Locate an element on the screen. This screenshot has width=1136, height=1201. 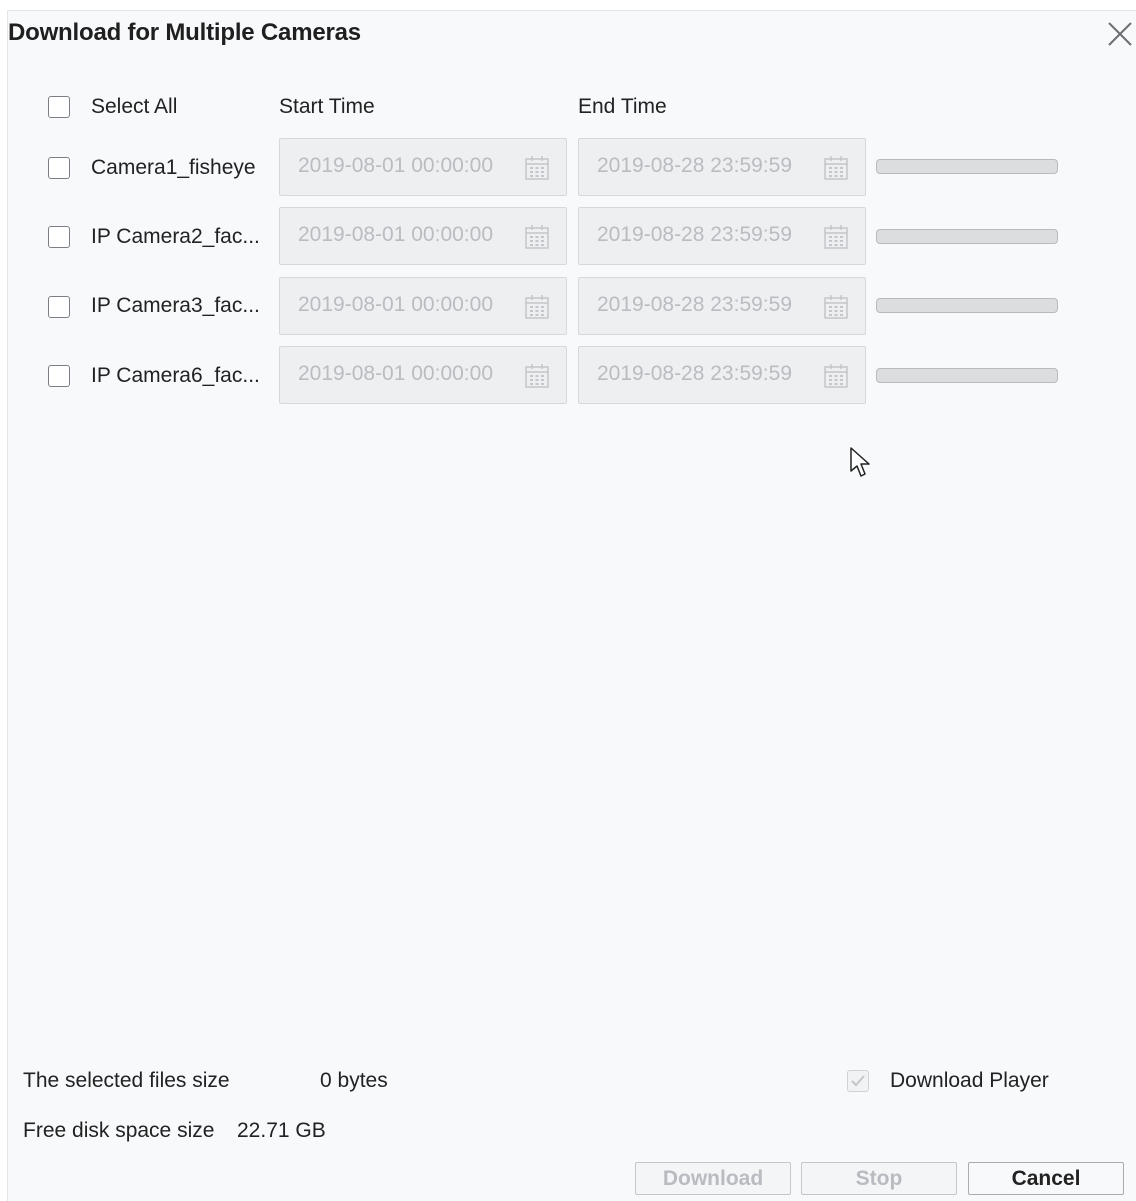
mouse-pointer-icon is located at coordinates (860, 462).